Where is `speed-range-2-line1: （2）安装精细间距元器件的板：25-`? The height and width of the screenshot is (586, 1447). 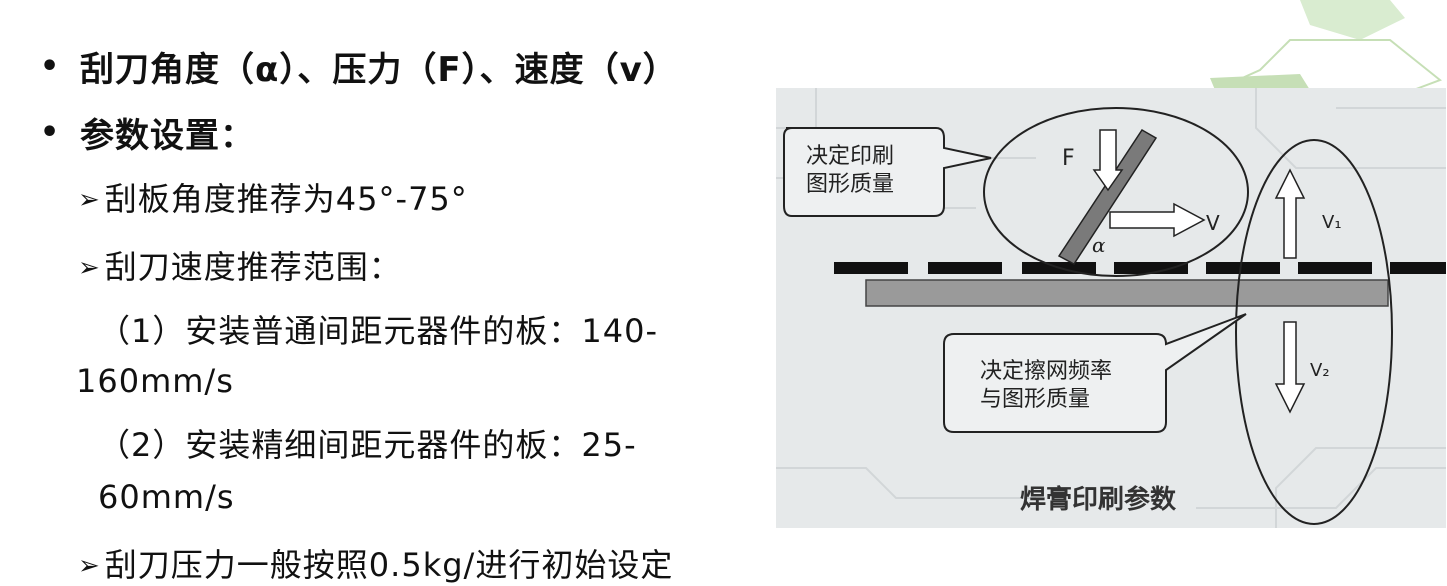
speed-range-2-line1: （2）安装精细间距元器件的板：25- is located at coordinates (367, 445).